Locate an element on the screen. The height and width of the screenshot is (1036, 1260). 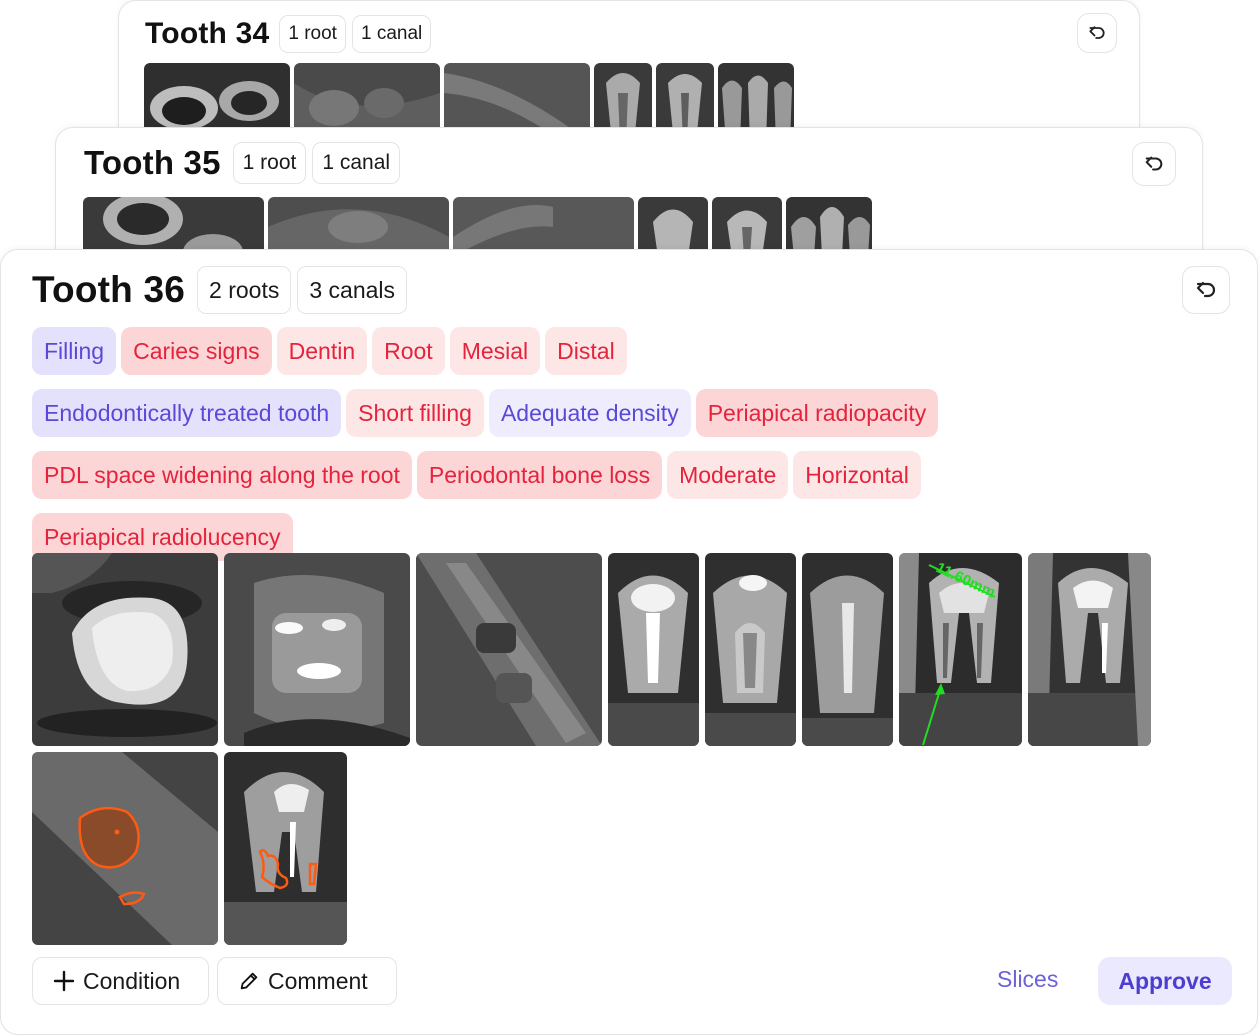
slice-coronal is located at coordinates (1089, 649).